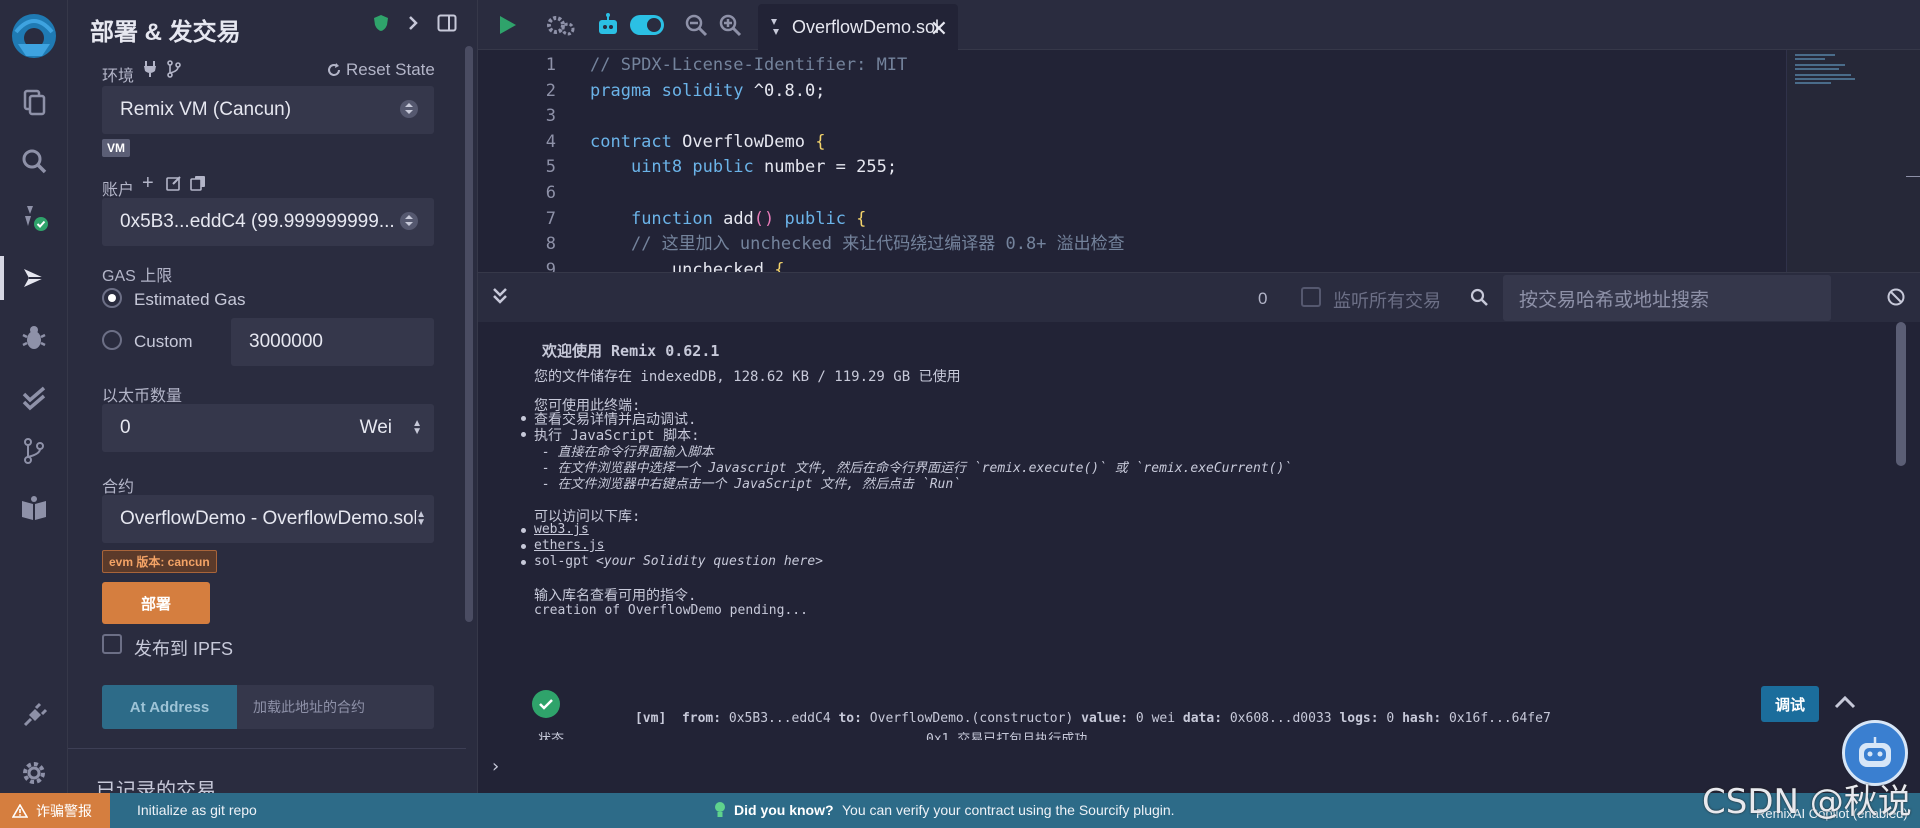  Describe the element at coordinates (546, 704) in the screenshot. I see `success-check-icon` at that location.